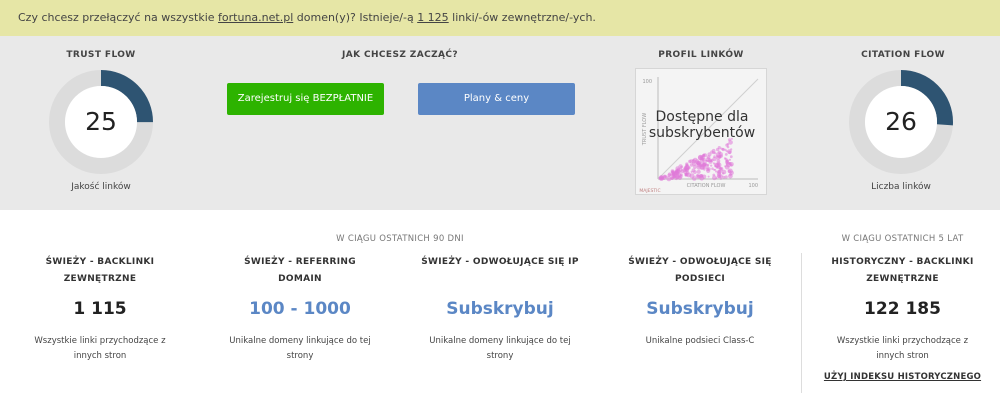 This screenshot has height=400, width=1000. Describe the element at coordinates (100, 309) in the screenshot. I see `stat-value: 1 115` at that location.